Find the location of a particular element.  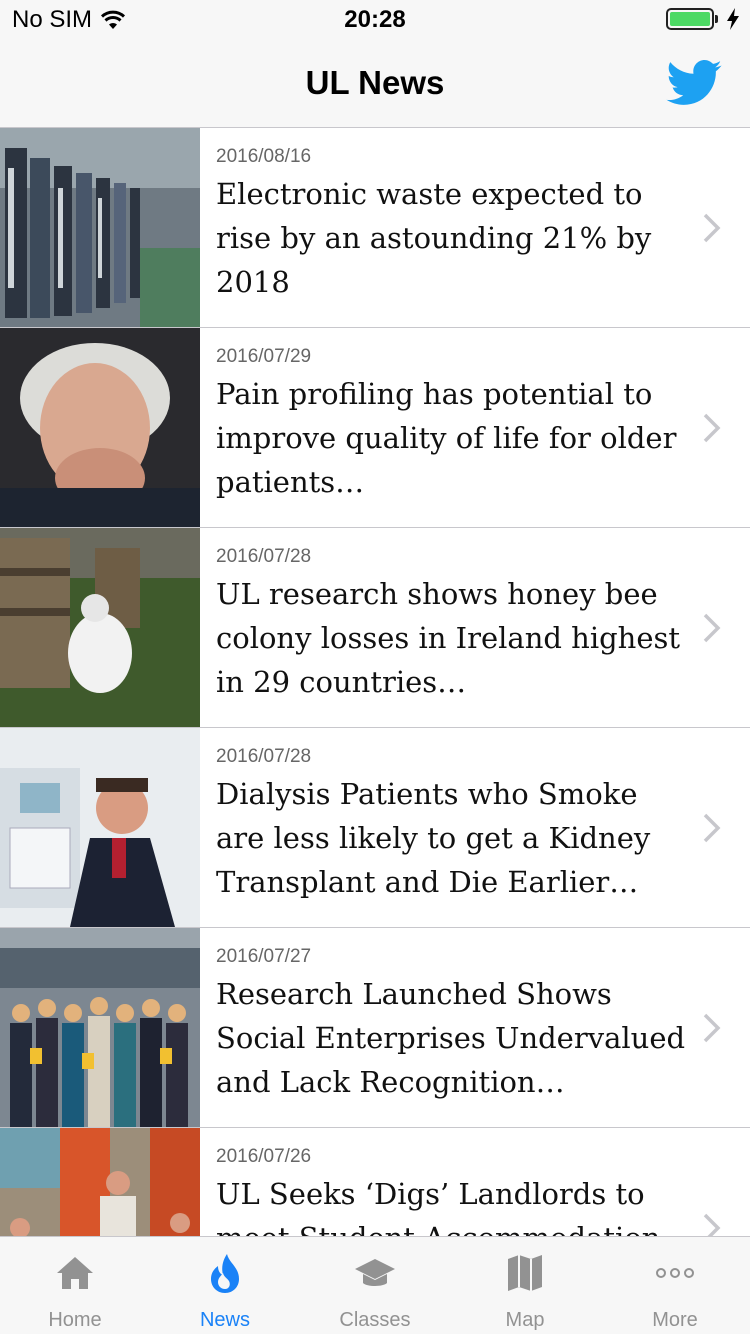

news-thumbnail-elderly-woman is located at coordinates (100, 427).